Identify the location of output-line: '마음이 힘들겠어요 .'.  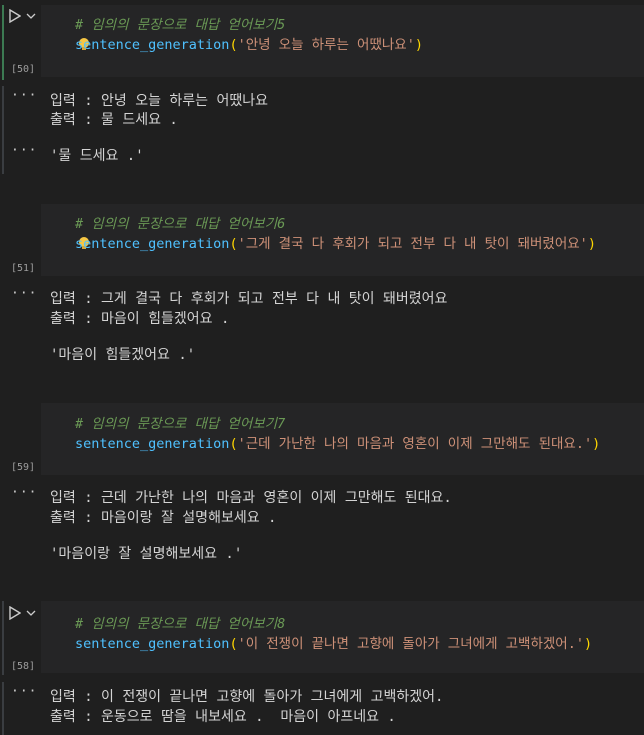
(123, 355).